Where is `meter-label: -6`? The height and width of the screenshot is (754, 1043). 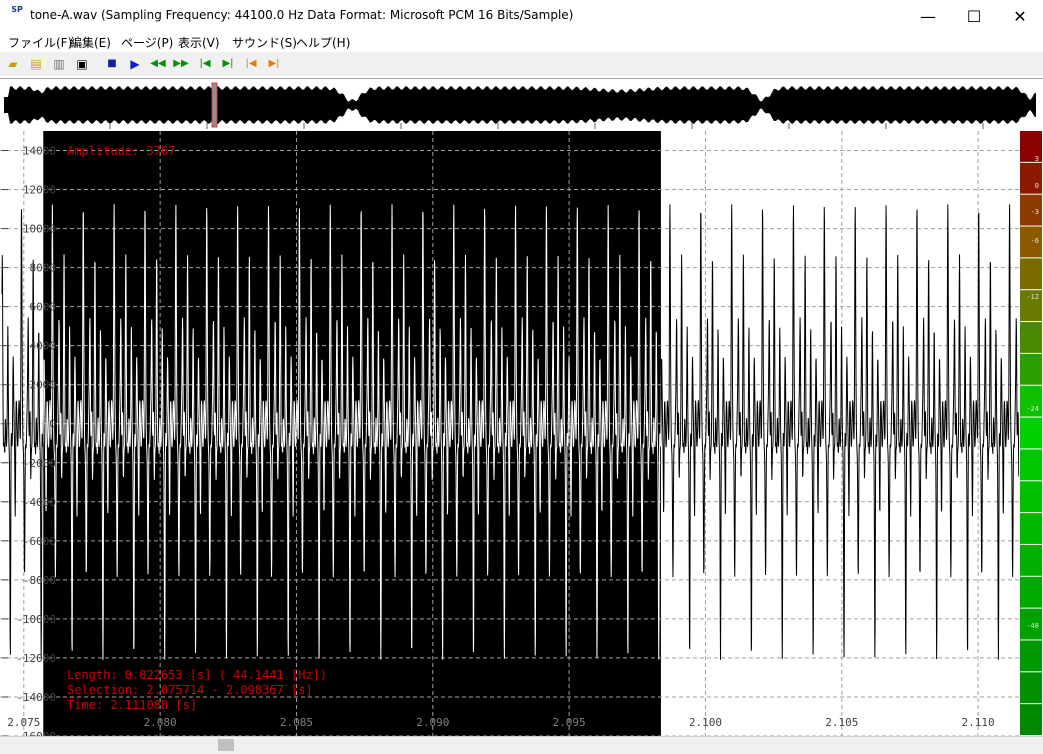 meter-label: -6 is located at coordinates (1035, 241).